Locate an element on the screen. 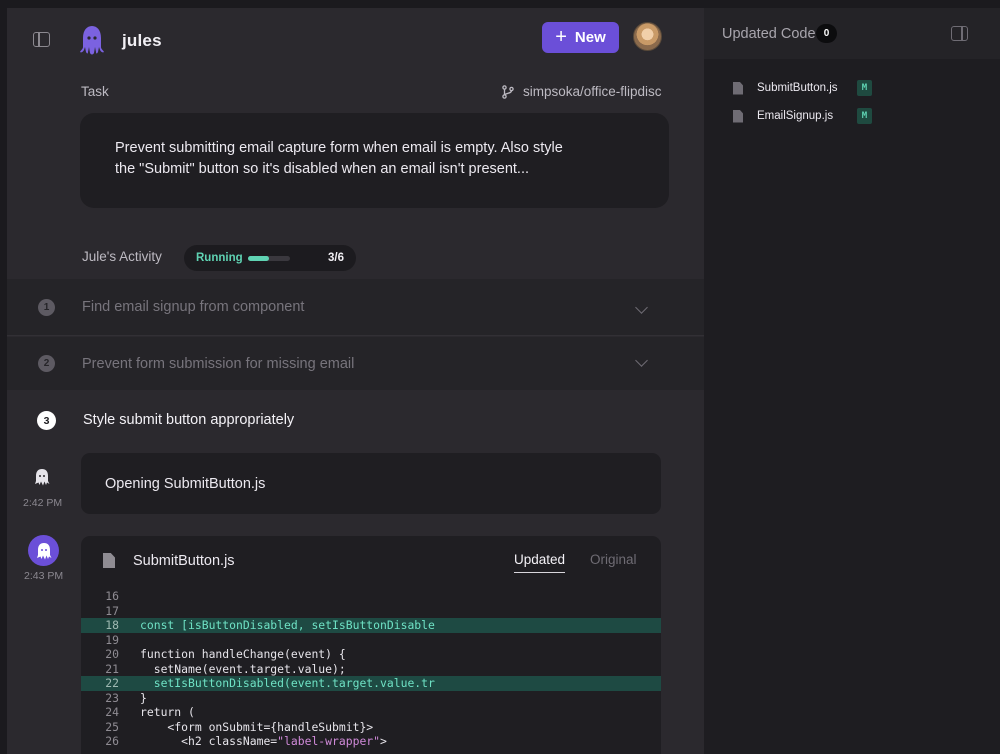 This screenshot has width=1000, height=754. octopus-icon is located at coordinates (43, 550).